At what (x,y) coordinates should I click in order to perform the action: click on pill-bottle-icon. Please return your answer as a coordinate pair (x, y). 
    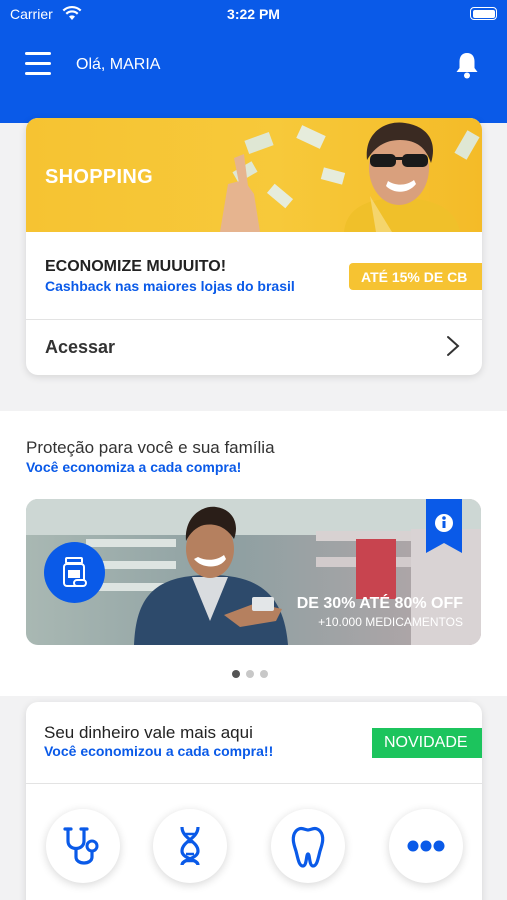
    Looking at the image, I should click on (75, 572).